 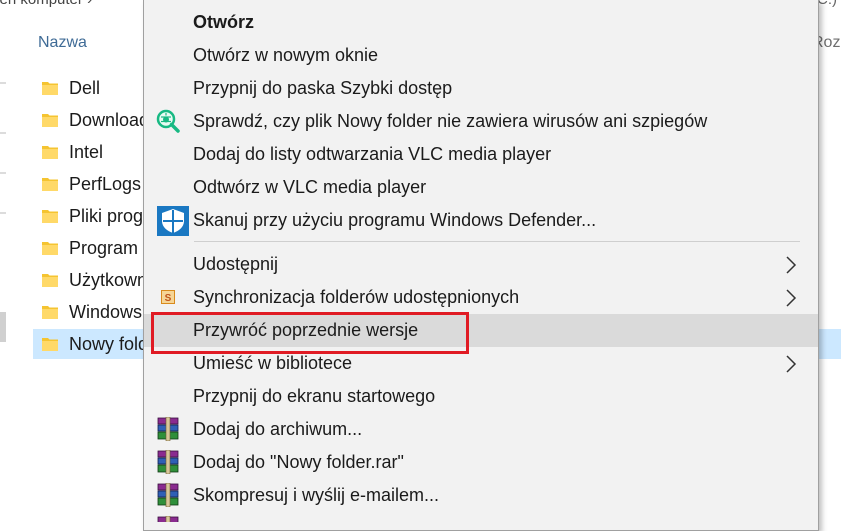 What do you see at coordinates (223, 22) in the screenshot?
I see `menu-item-label: Otwórz` at bounding box center [223, 22].